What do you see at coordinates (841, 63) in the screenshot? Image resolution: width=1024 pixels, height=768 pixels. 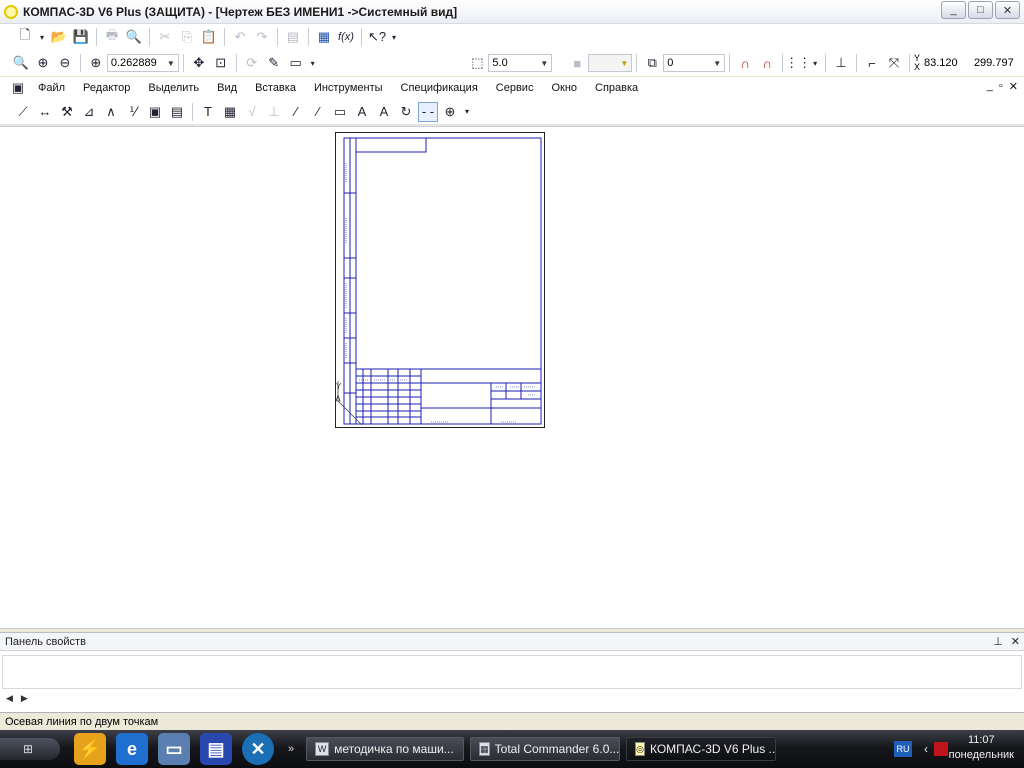 I see `local-cs-icon: ⊥` at bounding box center [841, 63].